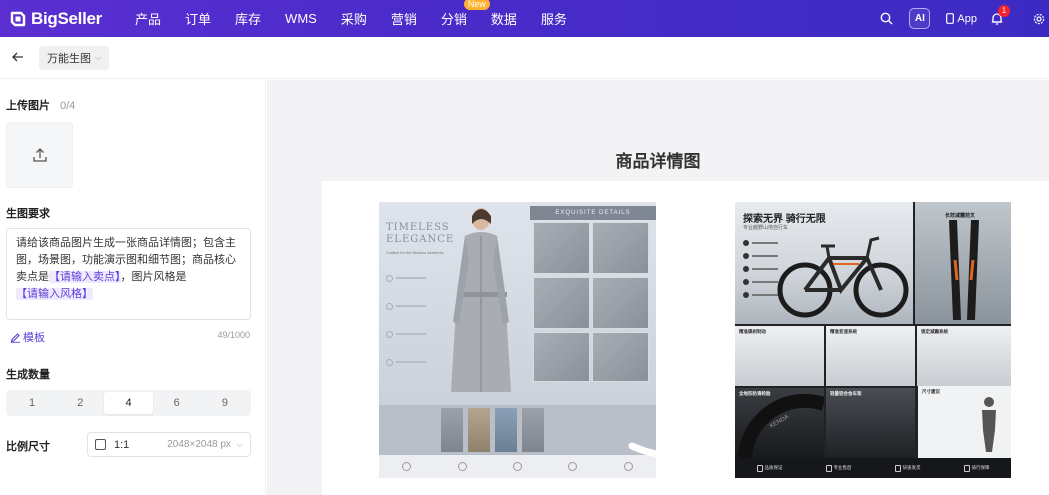 The image size is (1049, 495). What do you see at coordinates (301, 18) in the screenshot?
I see `nav-item-wms: WMS` at bounding box center [301, 18].